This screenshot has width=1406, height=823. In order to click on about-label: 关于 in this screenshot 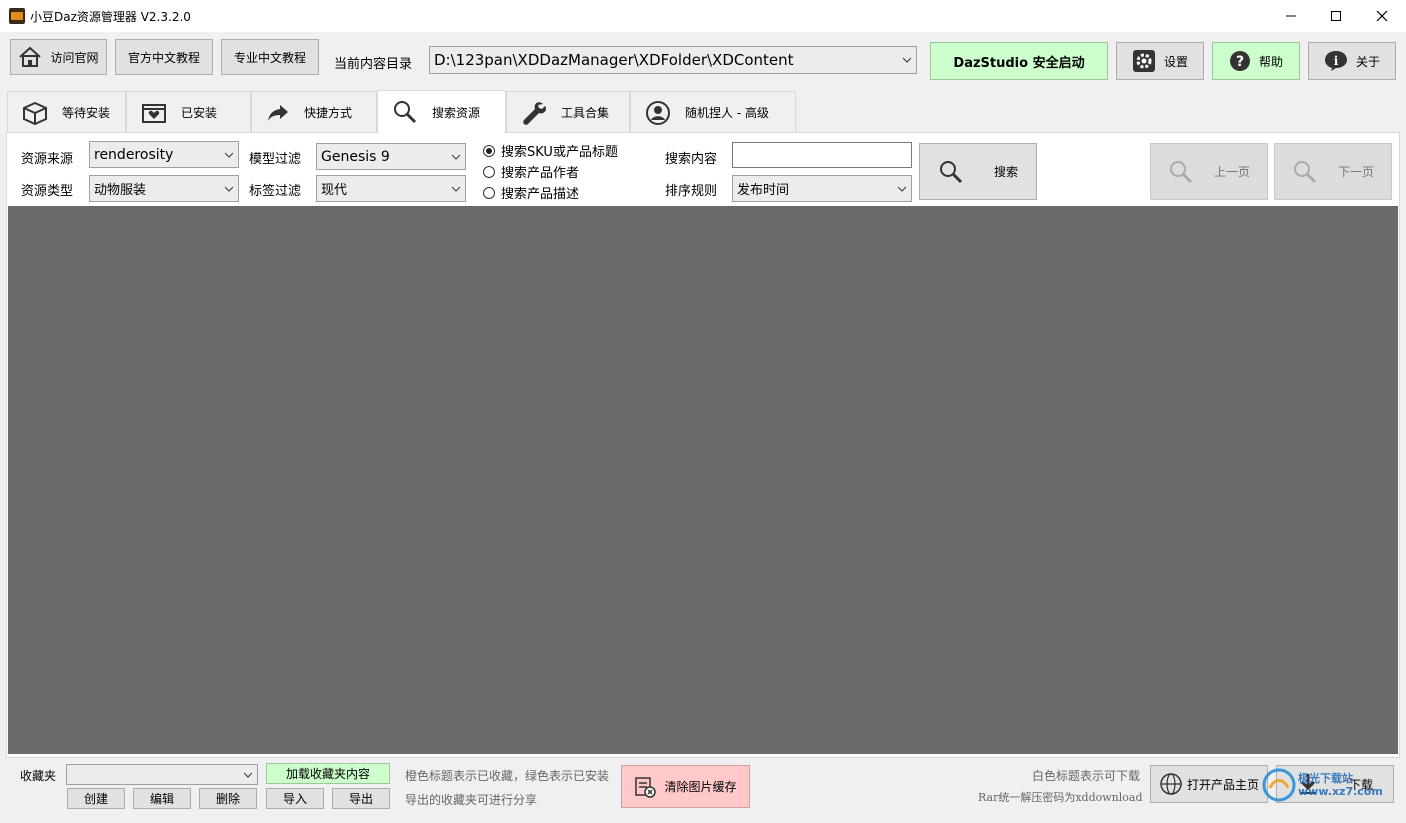, I will do `click(1367, 61)`.